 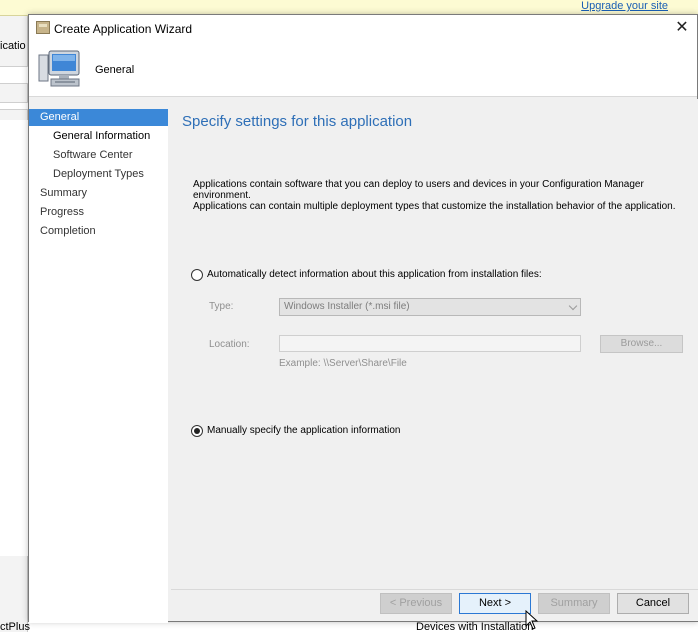 I want to click on background-toolbar-strip, so click(x=14, y=75).